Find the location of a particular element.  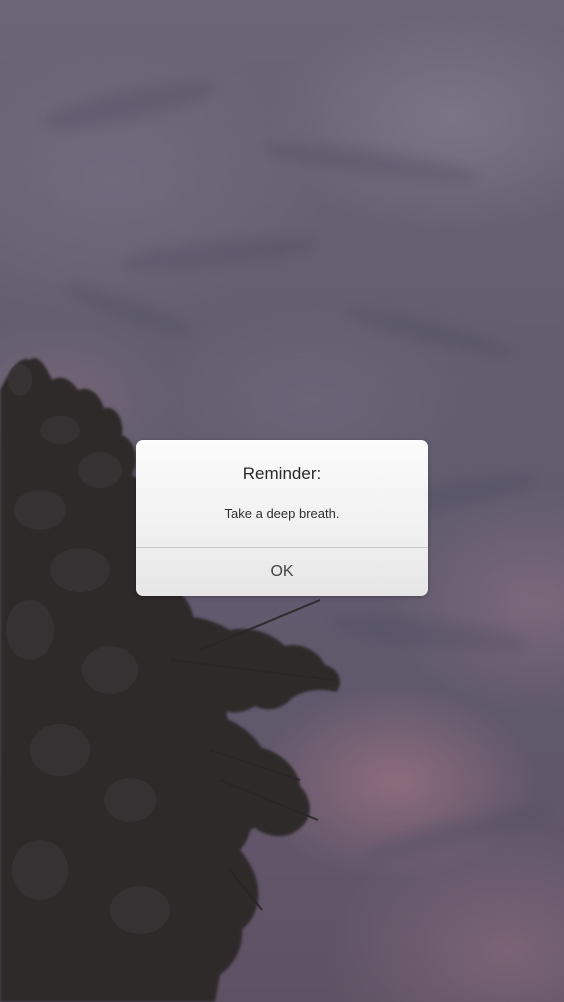

ok-button: OK is located at coordinates (282, 572).